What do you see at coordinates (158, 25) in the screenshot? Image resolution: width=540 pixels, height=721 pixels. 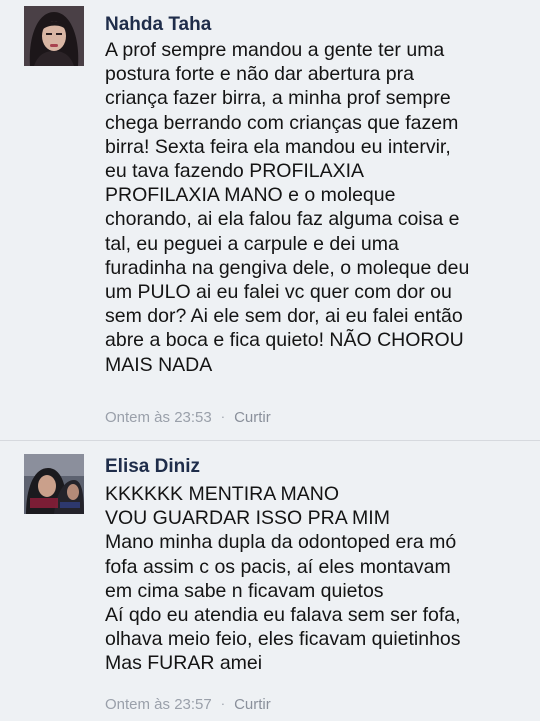 I see `comment-author: Nahda Taha` at bounding box center [158, 25].